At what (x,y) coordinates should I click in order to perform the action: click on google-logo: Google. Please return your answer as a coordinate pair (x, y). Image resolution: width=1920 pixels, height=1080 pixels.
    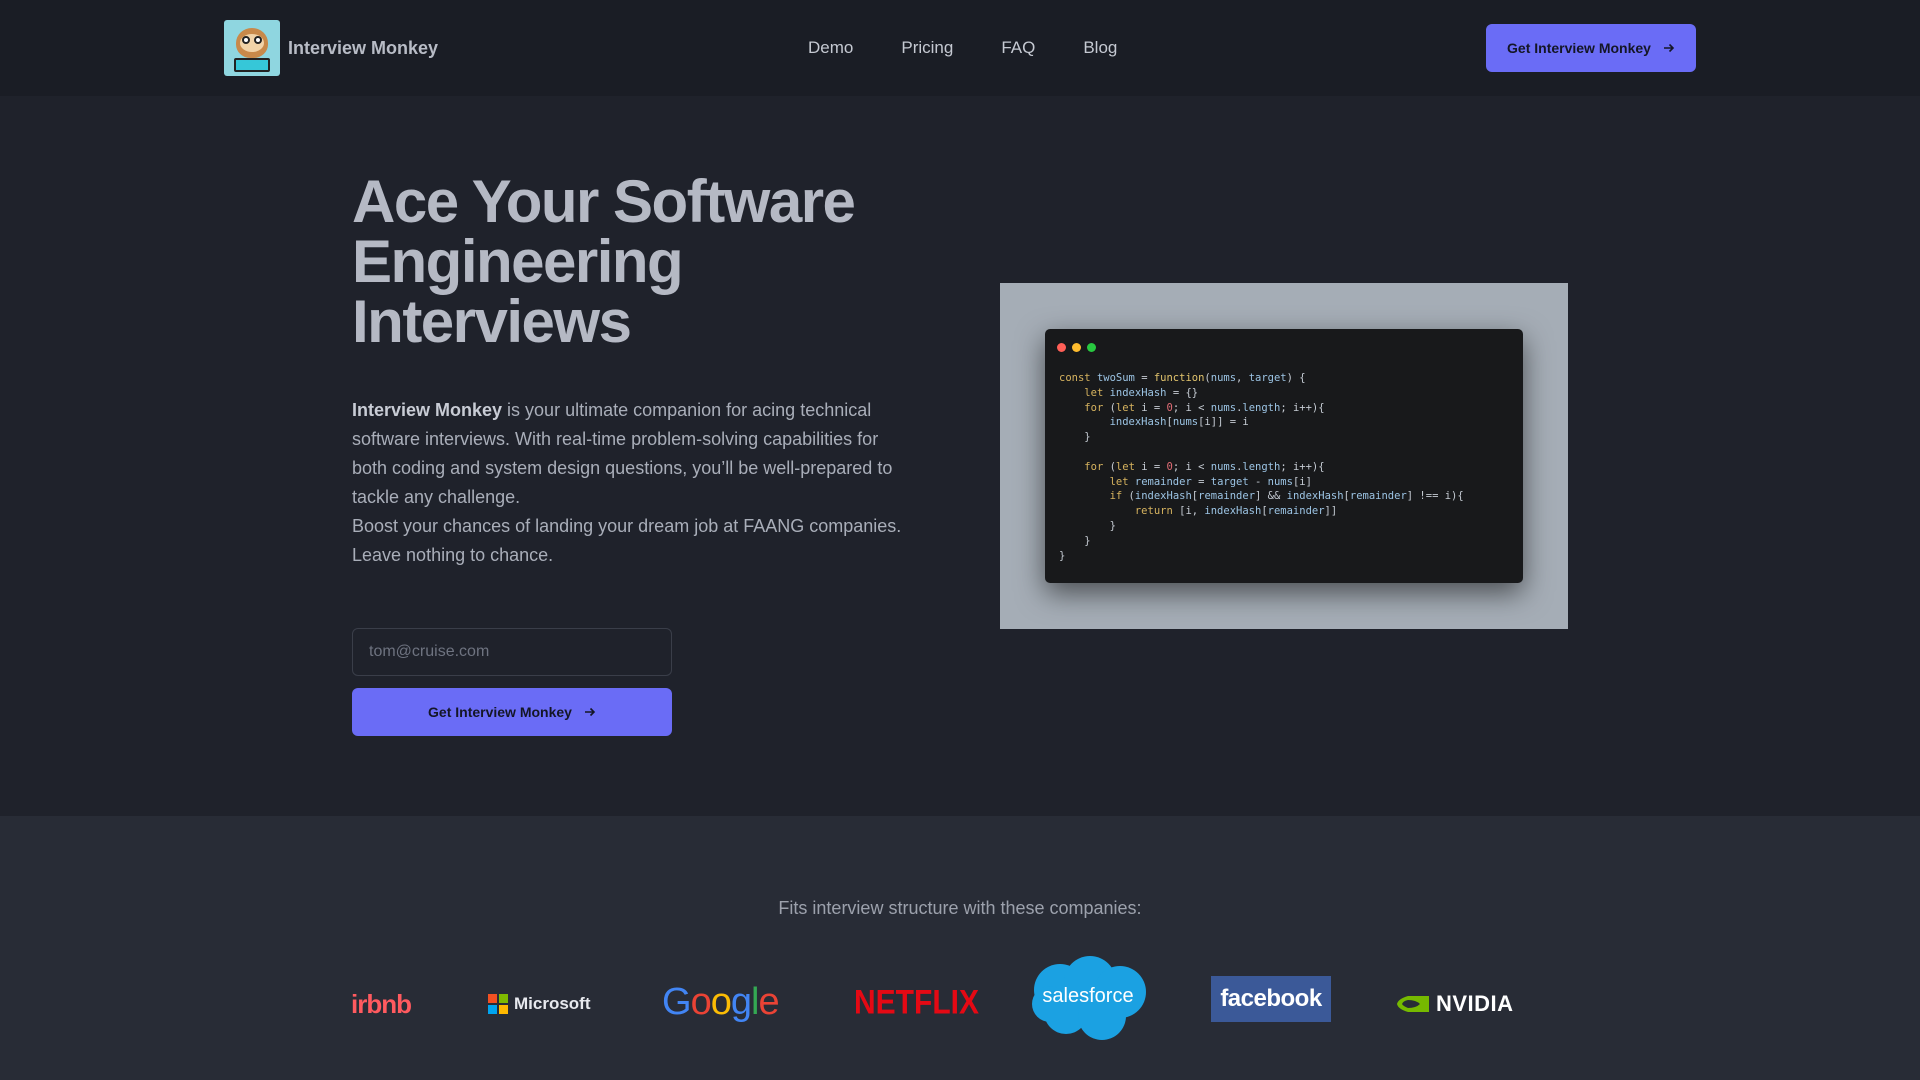
    Looking at the image, I should click on (721, 1002).